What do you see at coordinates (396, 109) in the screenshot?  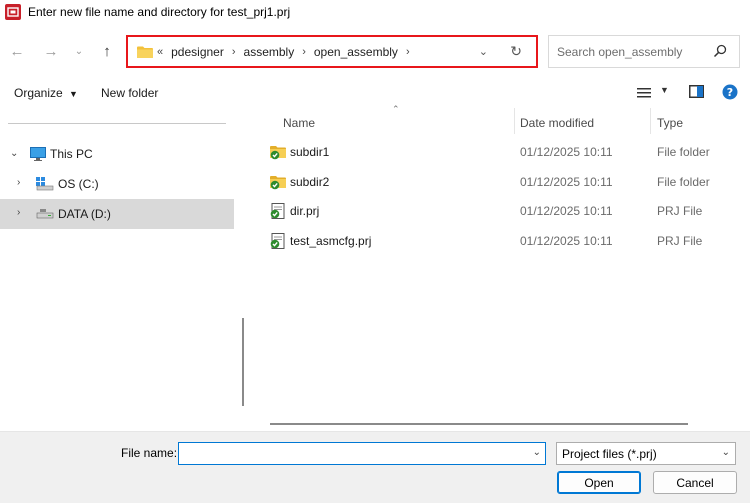 I see `sort-ascending-icon: ⌃` at bounding box center [396, 109].